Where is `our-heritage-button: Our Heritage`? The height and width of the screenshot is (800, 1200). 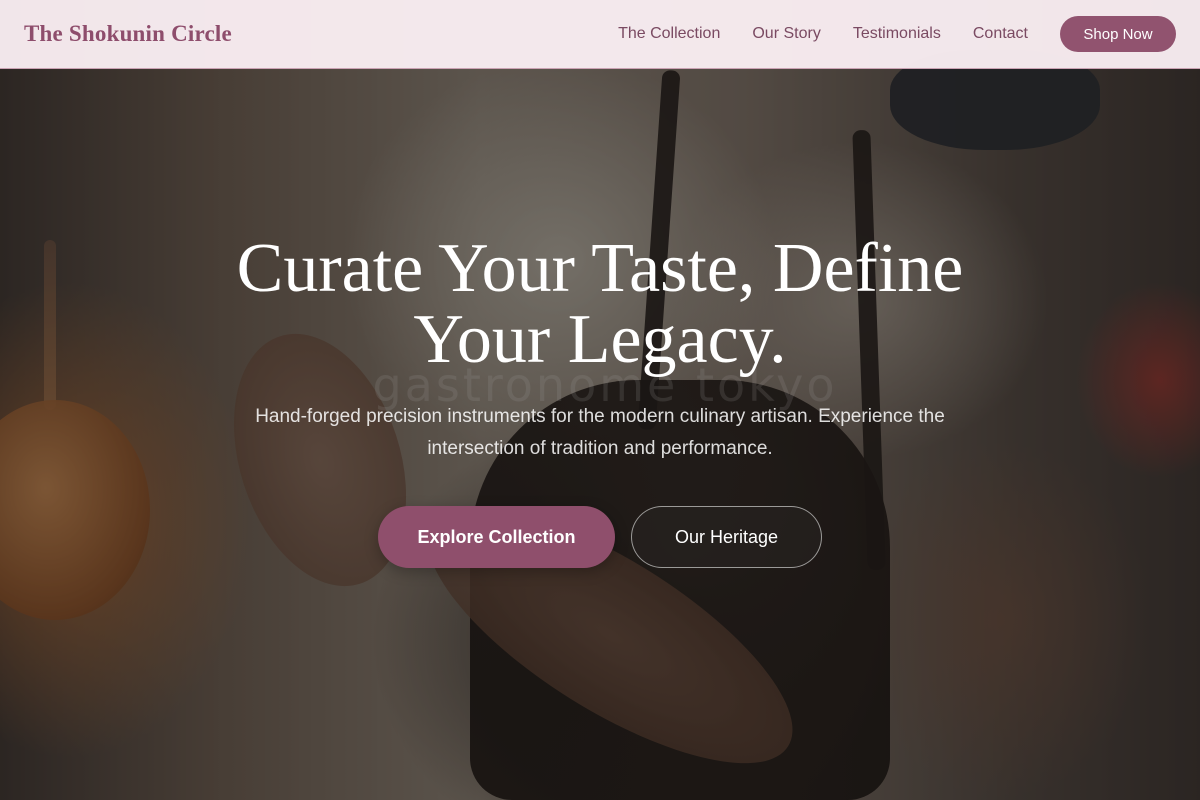 our-heritage-button: Our Heritage is located at coordinates (726, 537).